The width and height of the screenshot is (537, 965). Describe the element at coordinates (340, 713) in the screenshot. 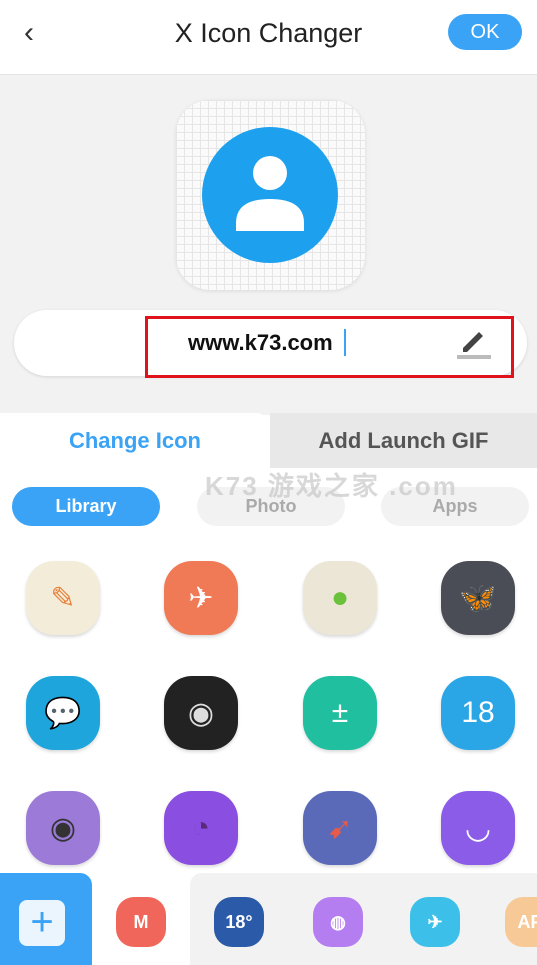

I see `calculator-icon: ±` at that location.